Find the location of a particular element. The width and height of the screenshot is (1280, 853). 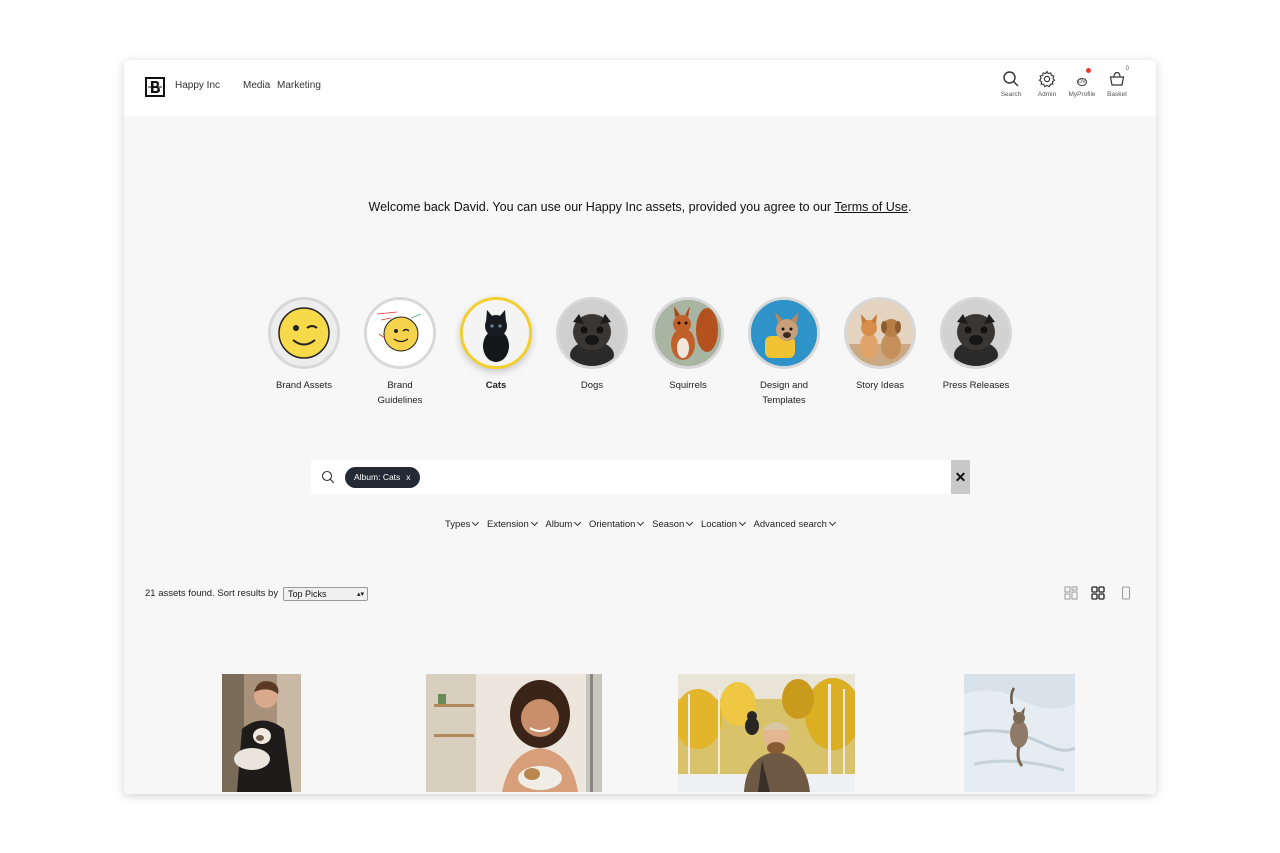

album-label: Cats is located at coordinates (496, 385).